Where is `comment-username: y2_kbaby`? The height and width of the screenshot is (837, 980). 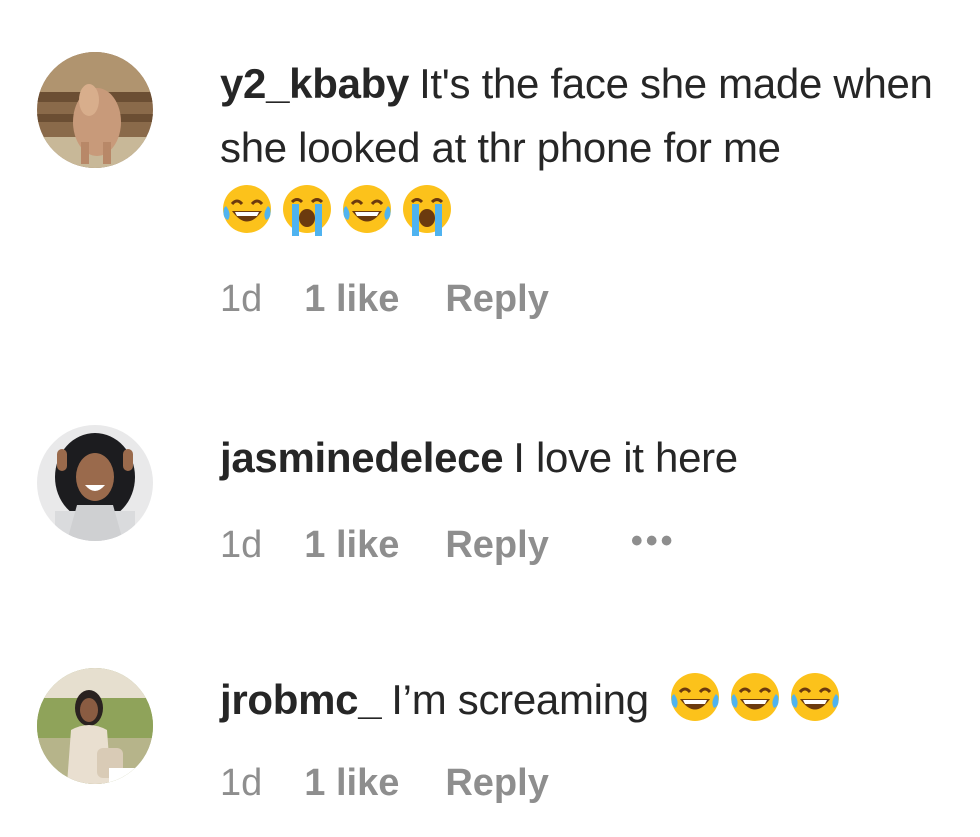
comment-username: y2_kbaby is located at coordinates (314, 83).